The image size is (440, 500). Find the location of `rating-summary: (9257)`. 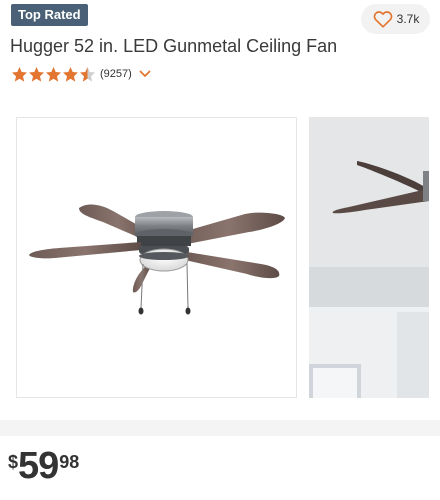

rating-summary: (9257) is located at coordinates (81, 74).